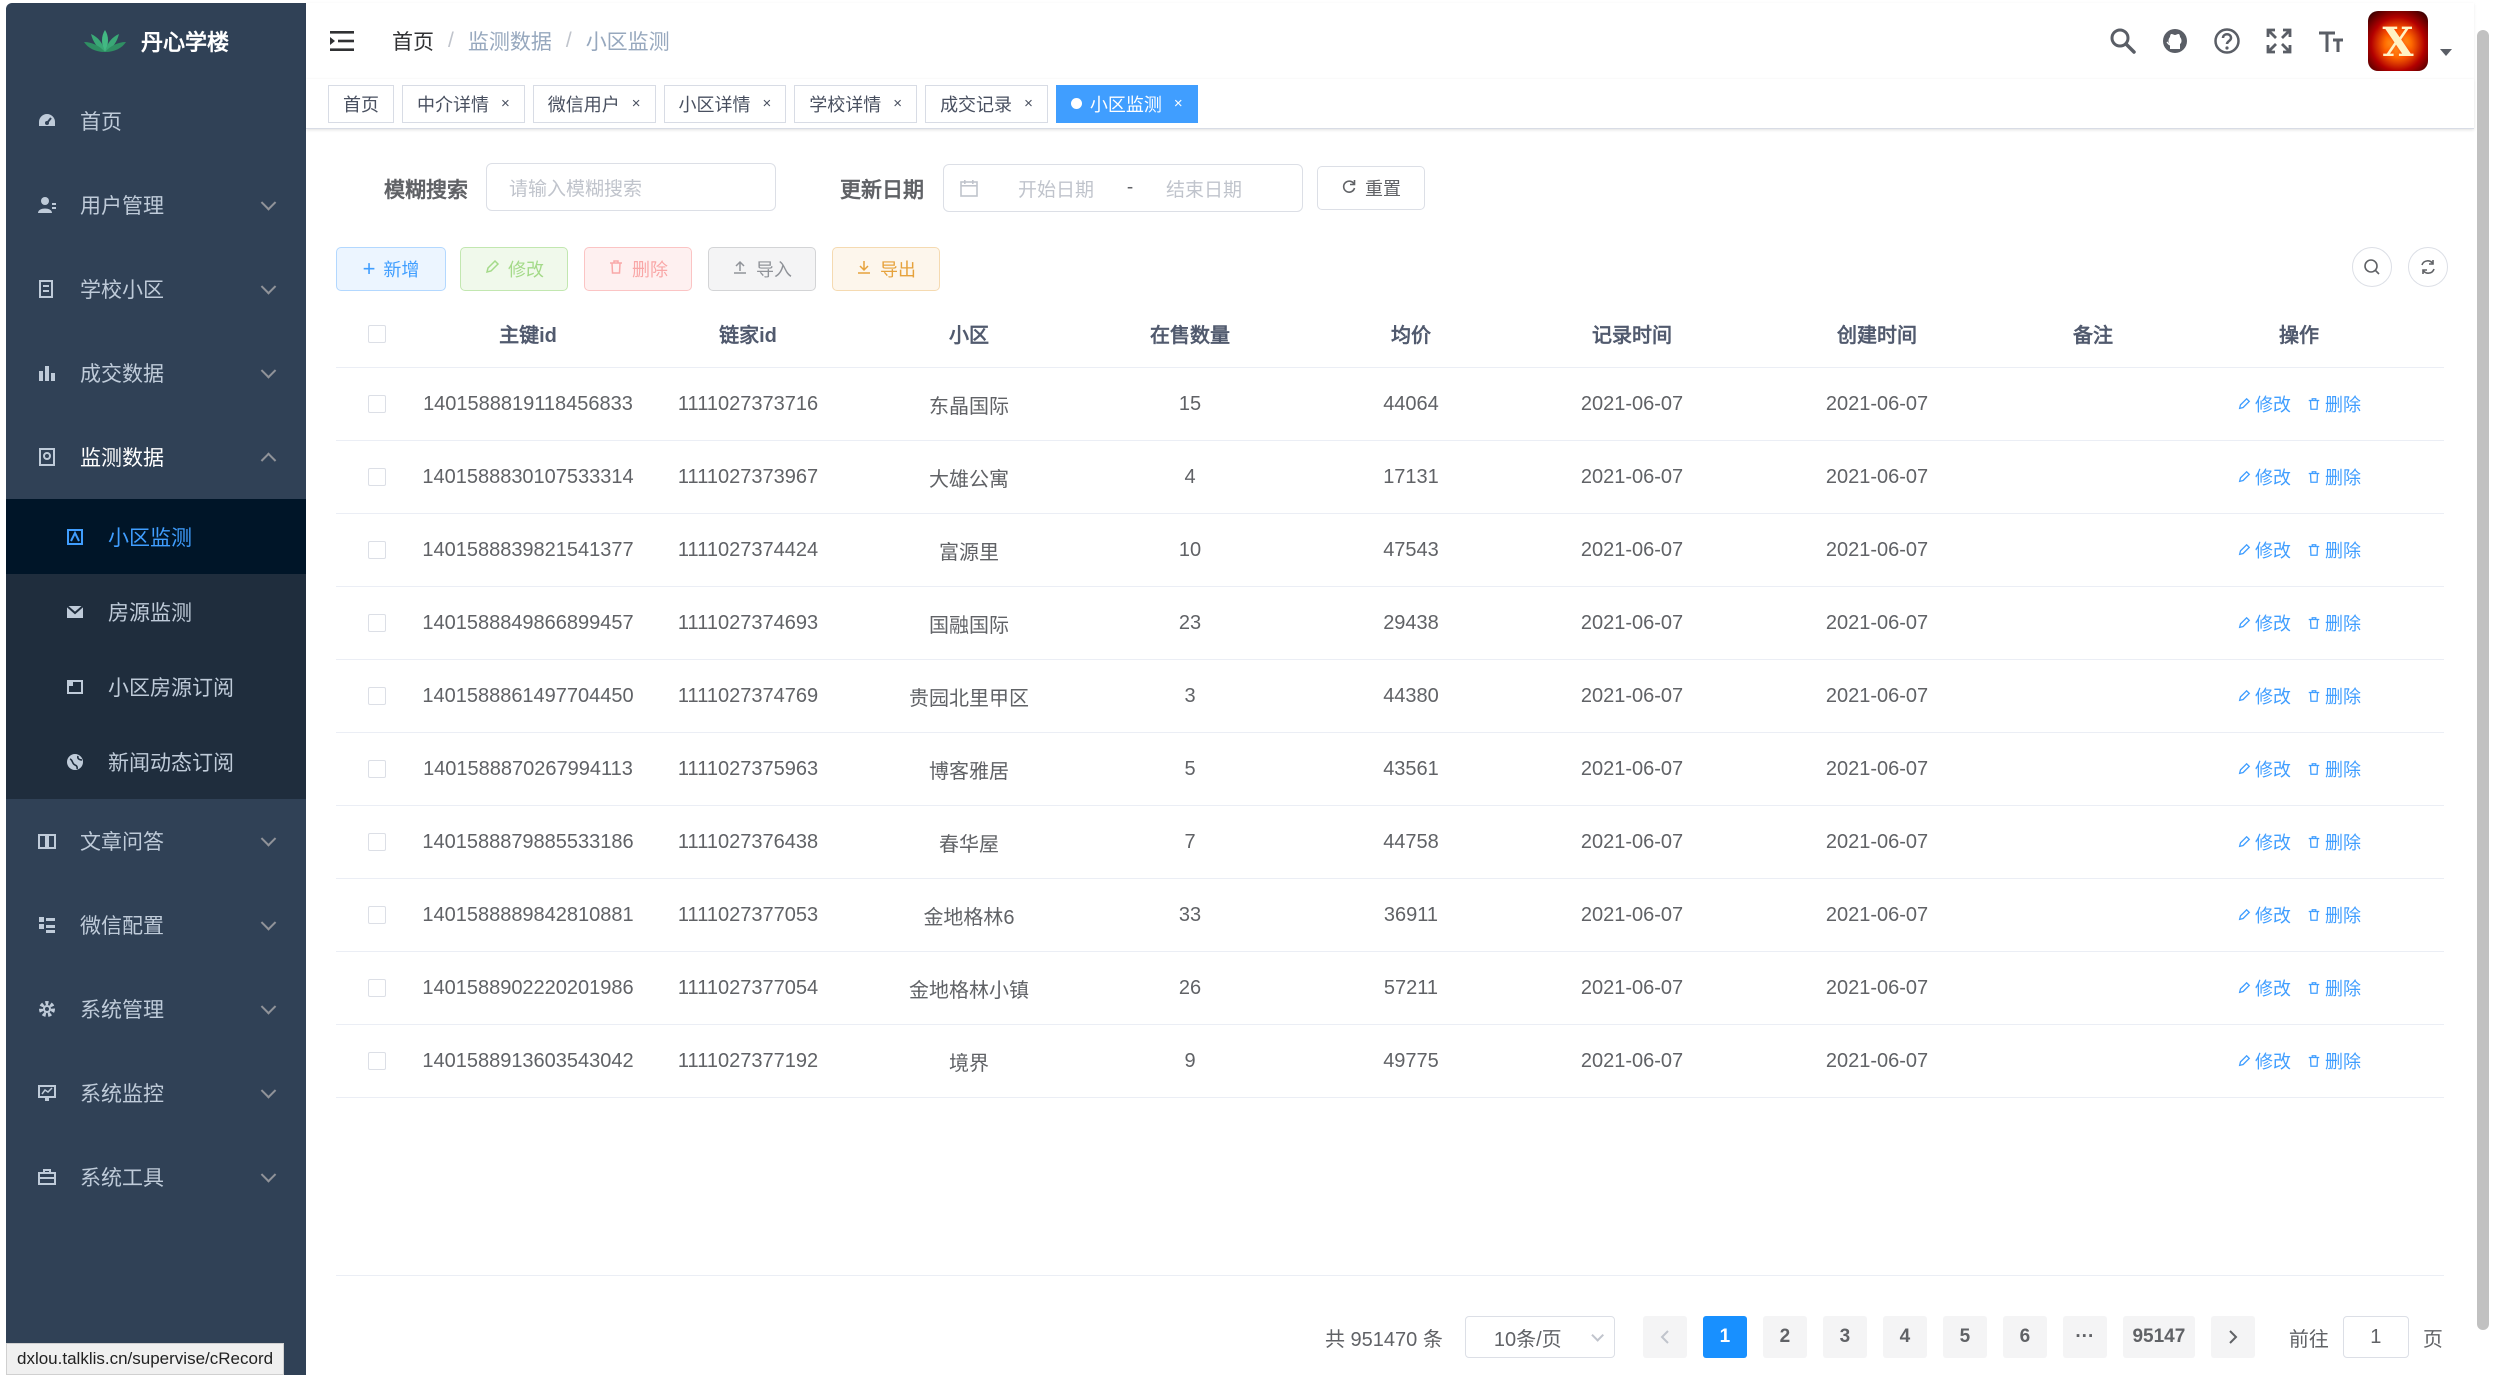  I want to click on date-range-picker: 开始日期 - 结束日期, so click(1123, 188).